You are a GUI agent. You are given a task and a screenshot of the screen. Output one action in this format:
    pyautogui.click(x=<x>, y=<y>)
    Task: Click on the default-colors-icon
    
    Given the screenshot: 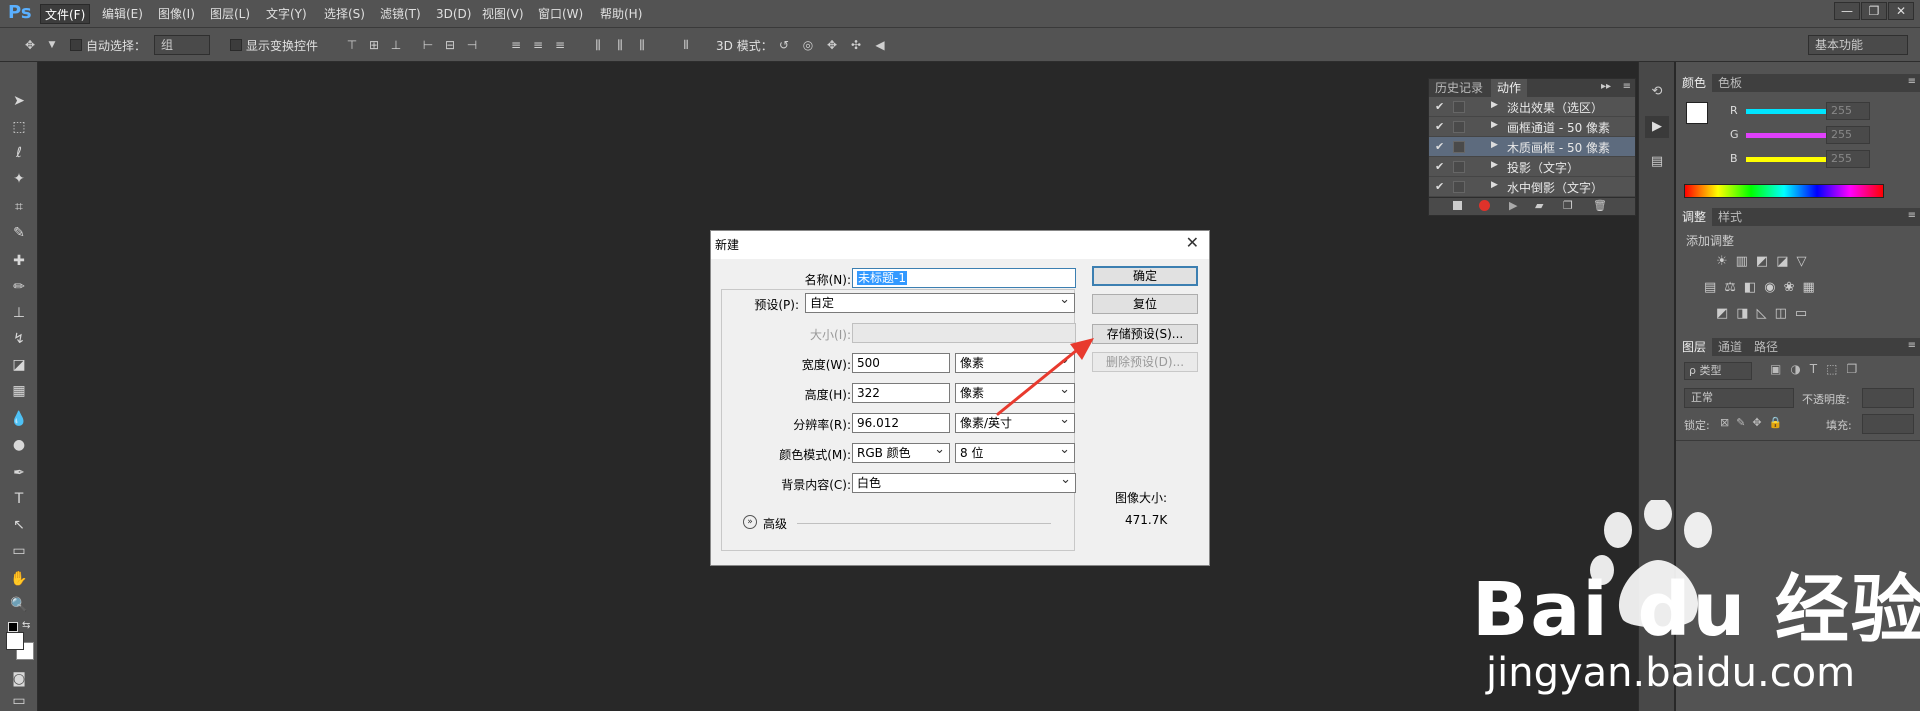 What is the action you would take?
    pyautogui.click(x=13, y=627)
    